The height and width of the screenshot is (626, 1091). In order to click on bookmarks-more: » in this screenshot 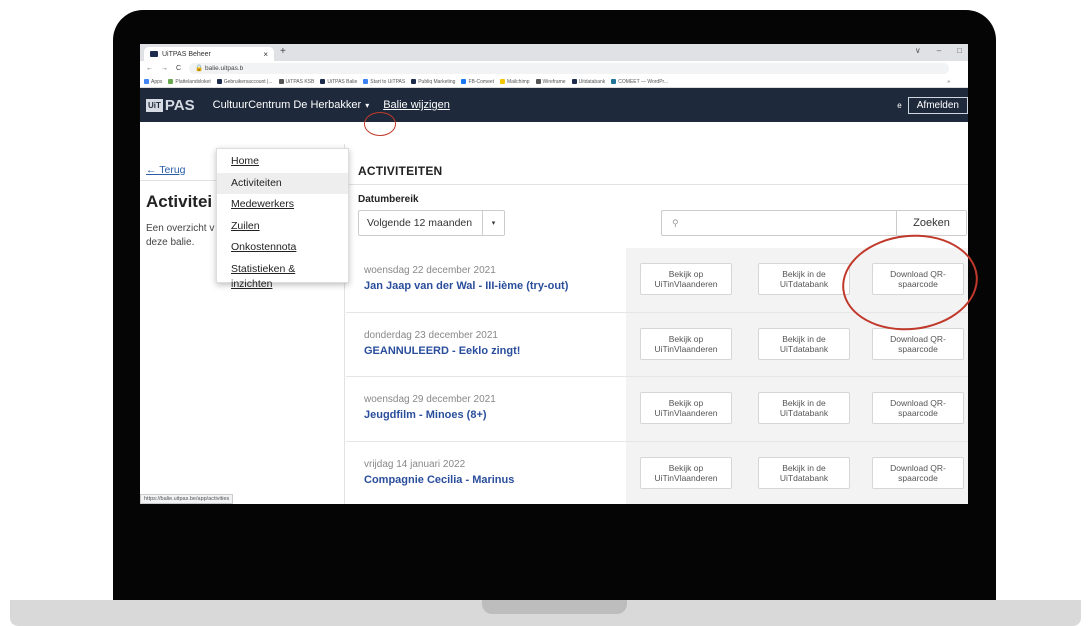, I will do `click(948, 82)`.